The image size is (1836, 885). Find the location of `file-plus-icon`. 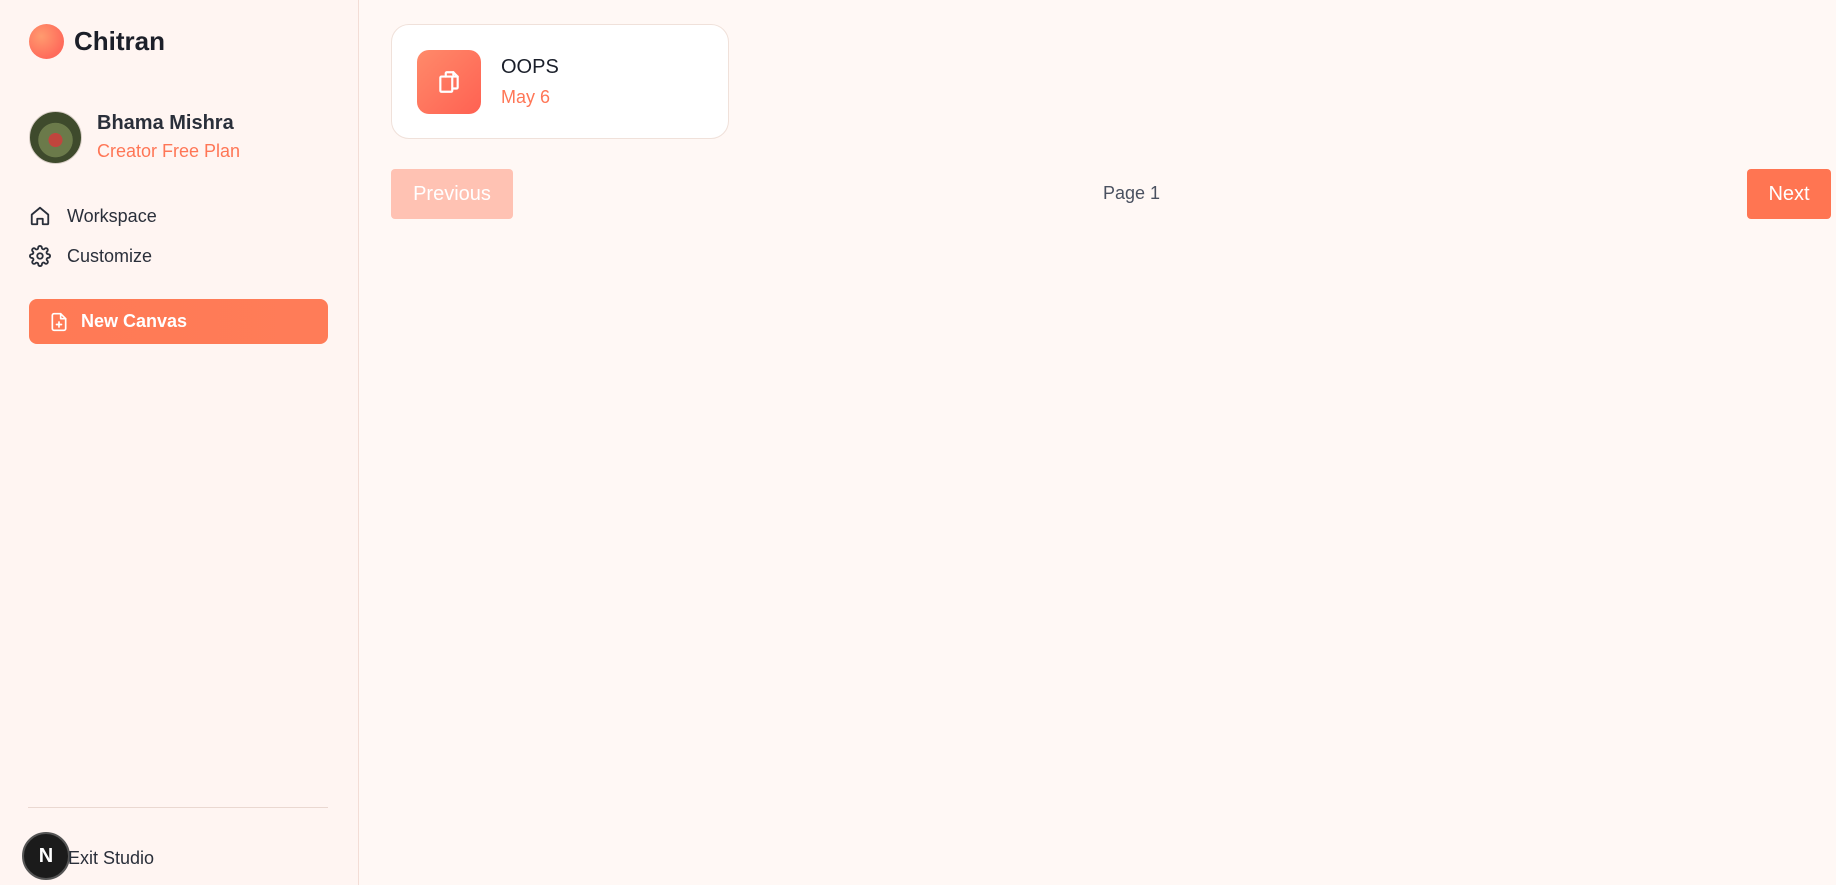

file-plus-icon is located at coordinates (59, 321).